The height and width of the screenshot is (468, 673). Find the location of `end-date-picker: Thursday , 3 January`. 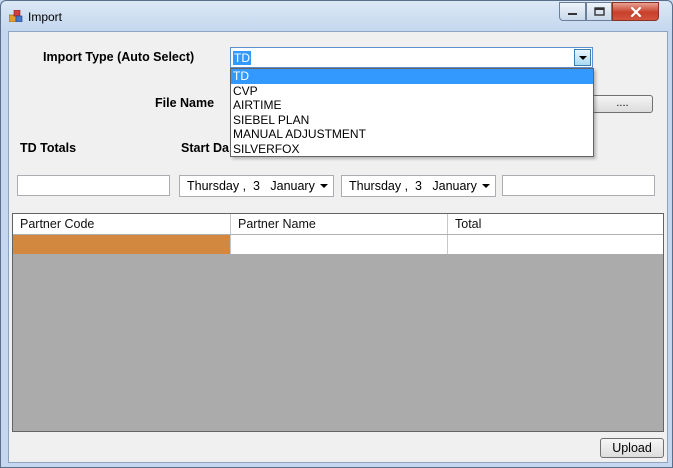

end-date-picker: Thursday , 3 January is located at coordinates (418, 186).